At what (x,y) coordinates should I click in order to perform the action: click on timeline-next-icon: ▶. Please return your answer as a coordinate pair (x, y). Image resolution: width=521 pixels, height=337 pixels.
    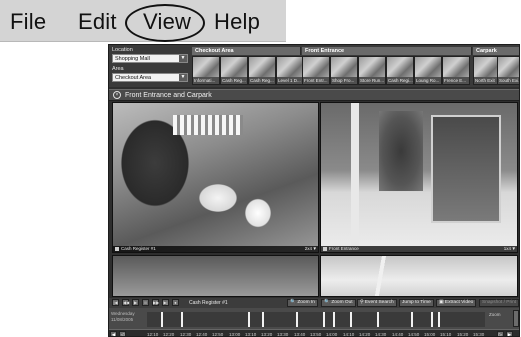
    Looking at the image, I should click on (509, 333).